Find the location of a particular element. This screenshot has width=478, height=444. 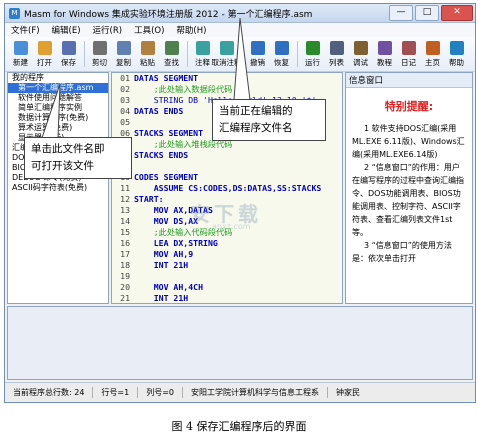

callout-open-file: 单击此文件名即 可打开该文件 is located at coordinates (78, 158).